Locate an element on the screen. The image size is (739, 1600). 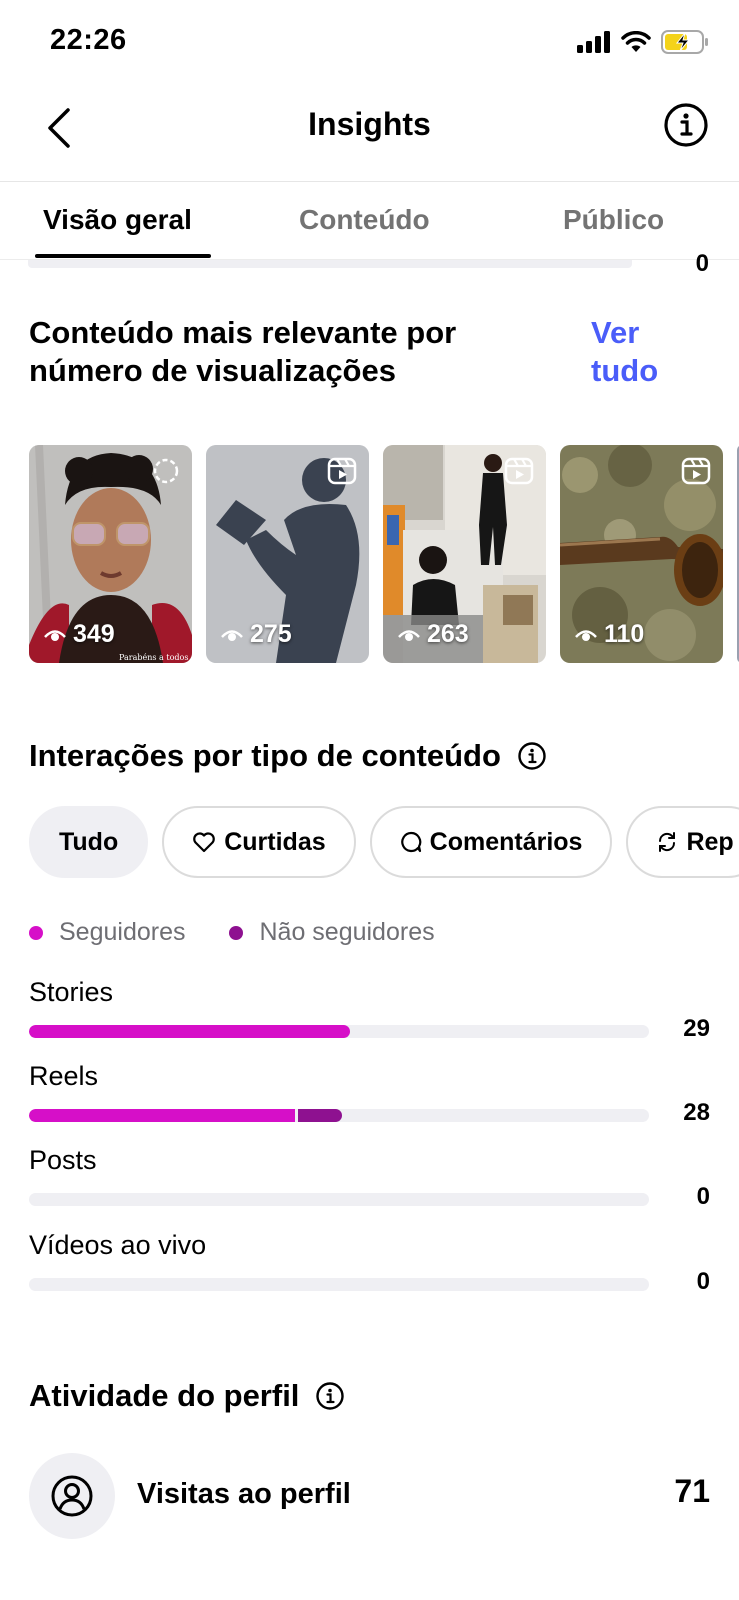
content-thumbnail: 263 is located at coordinates (464, 554).